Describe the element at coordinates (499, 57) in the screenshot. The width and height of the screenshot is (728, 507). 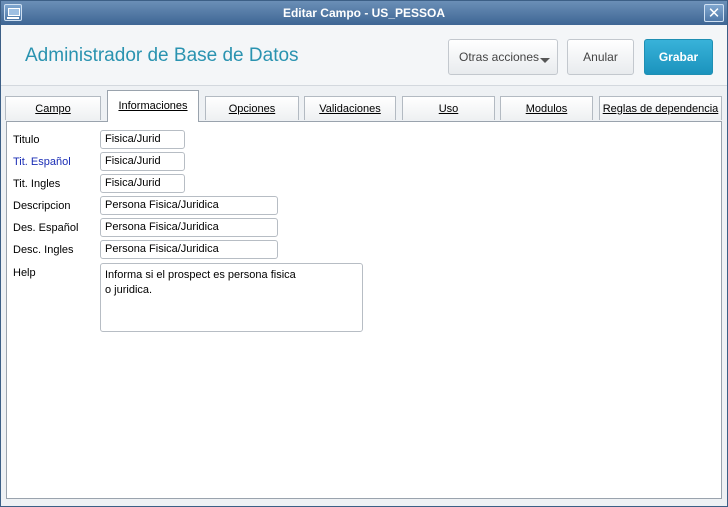
I see `more-actions-label: Otras acciones` at that location.